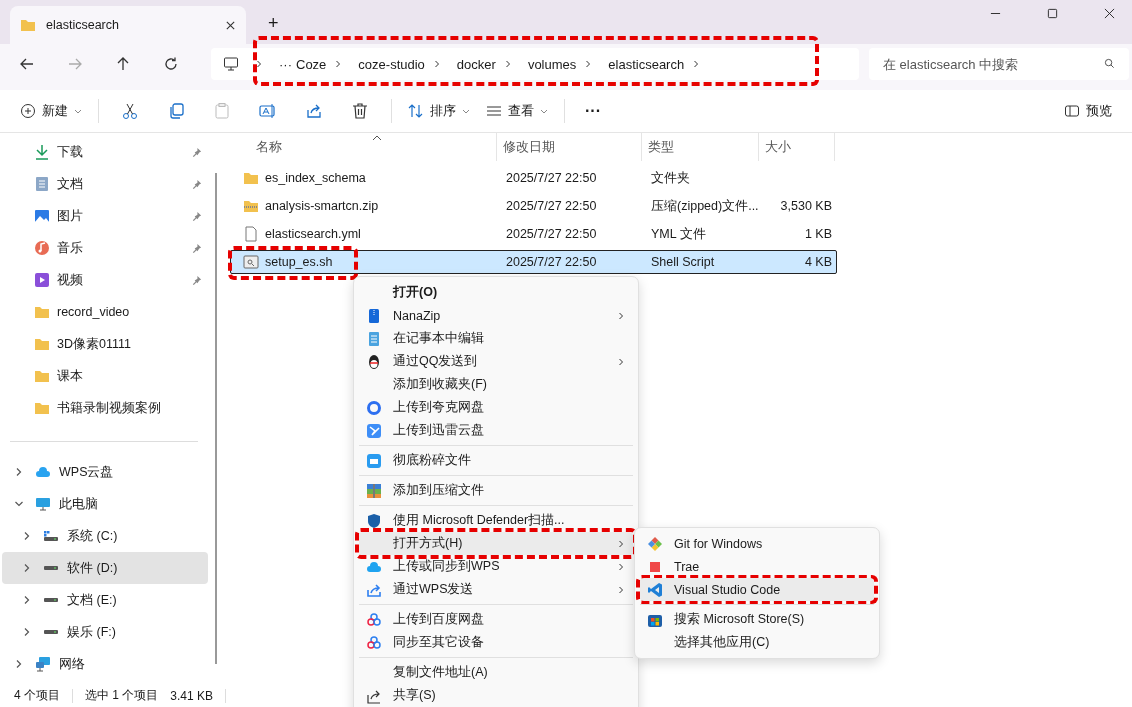  I want to click on rename-icon, so click(268, 111).